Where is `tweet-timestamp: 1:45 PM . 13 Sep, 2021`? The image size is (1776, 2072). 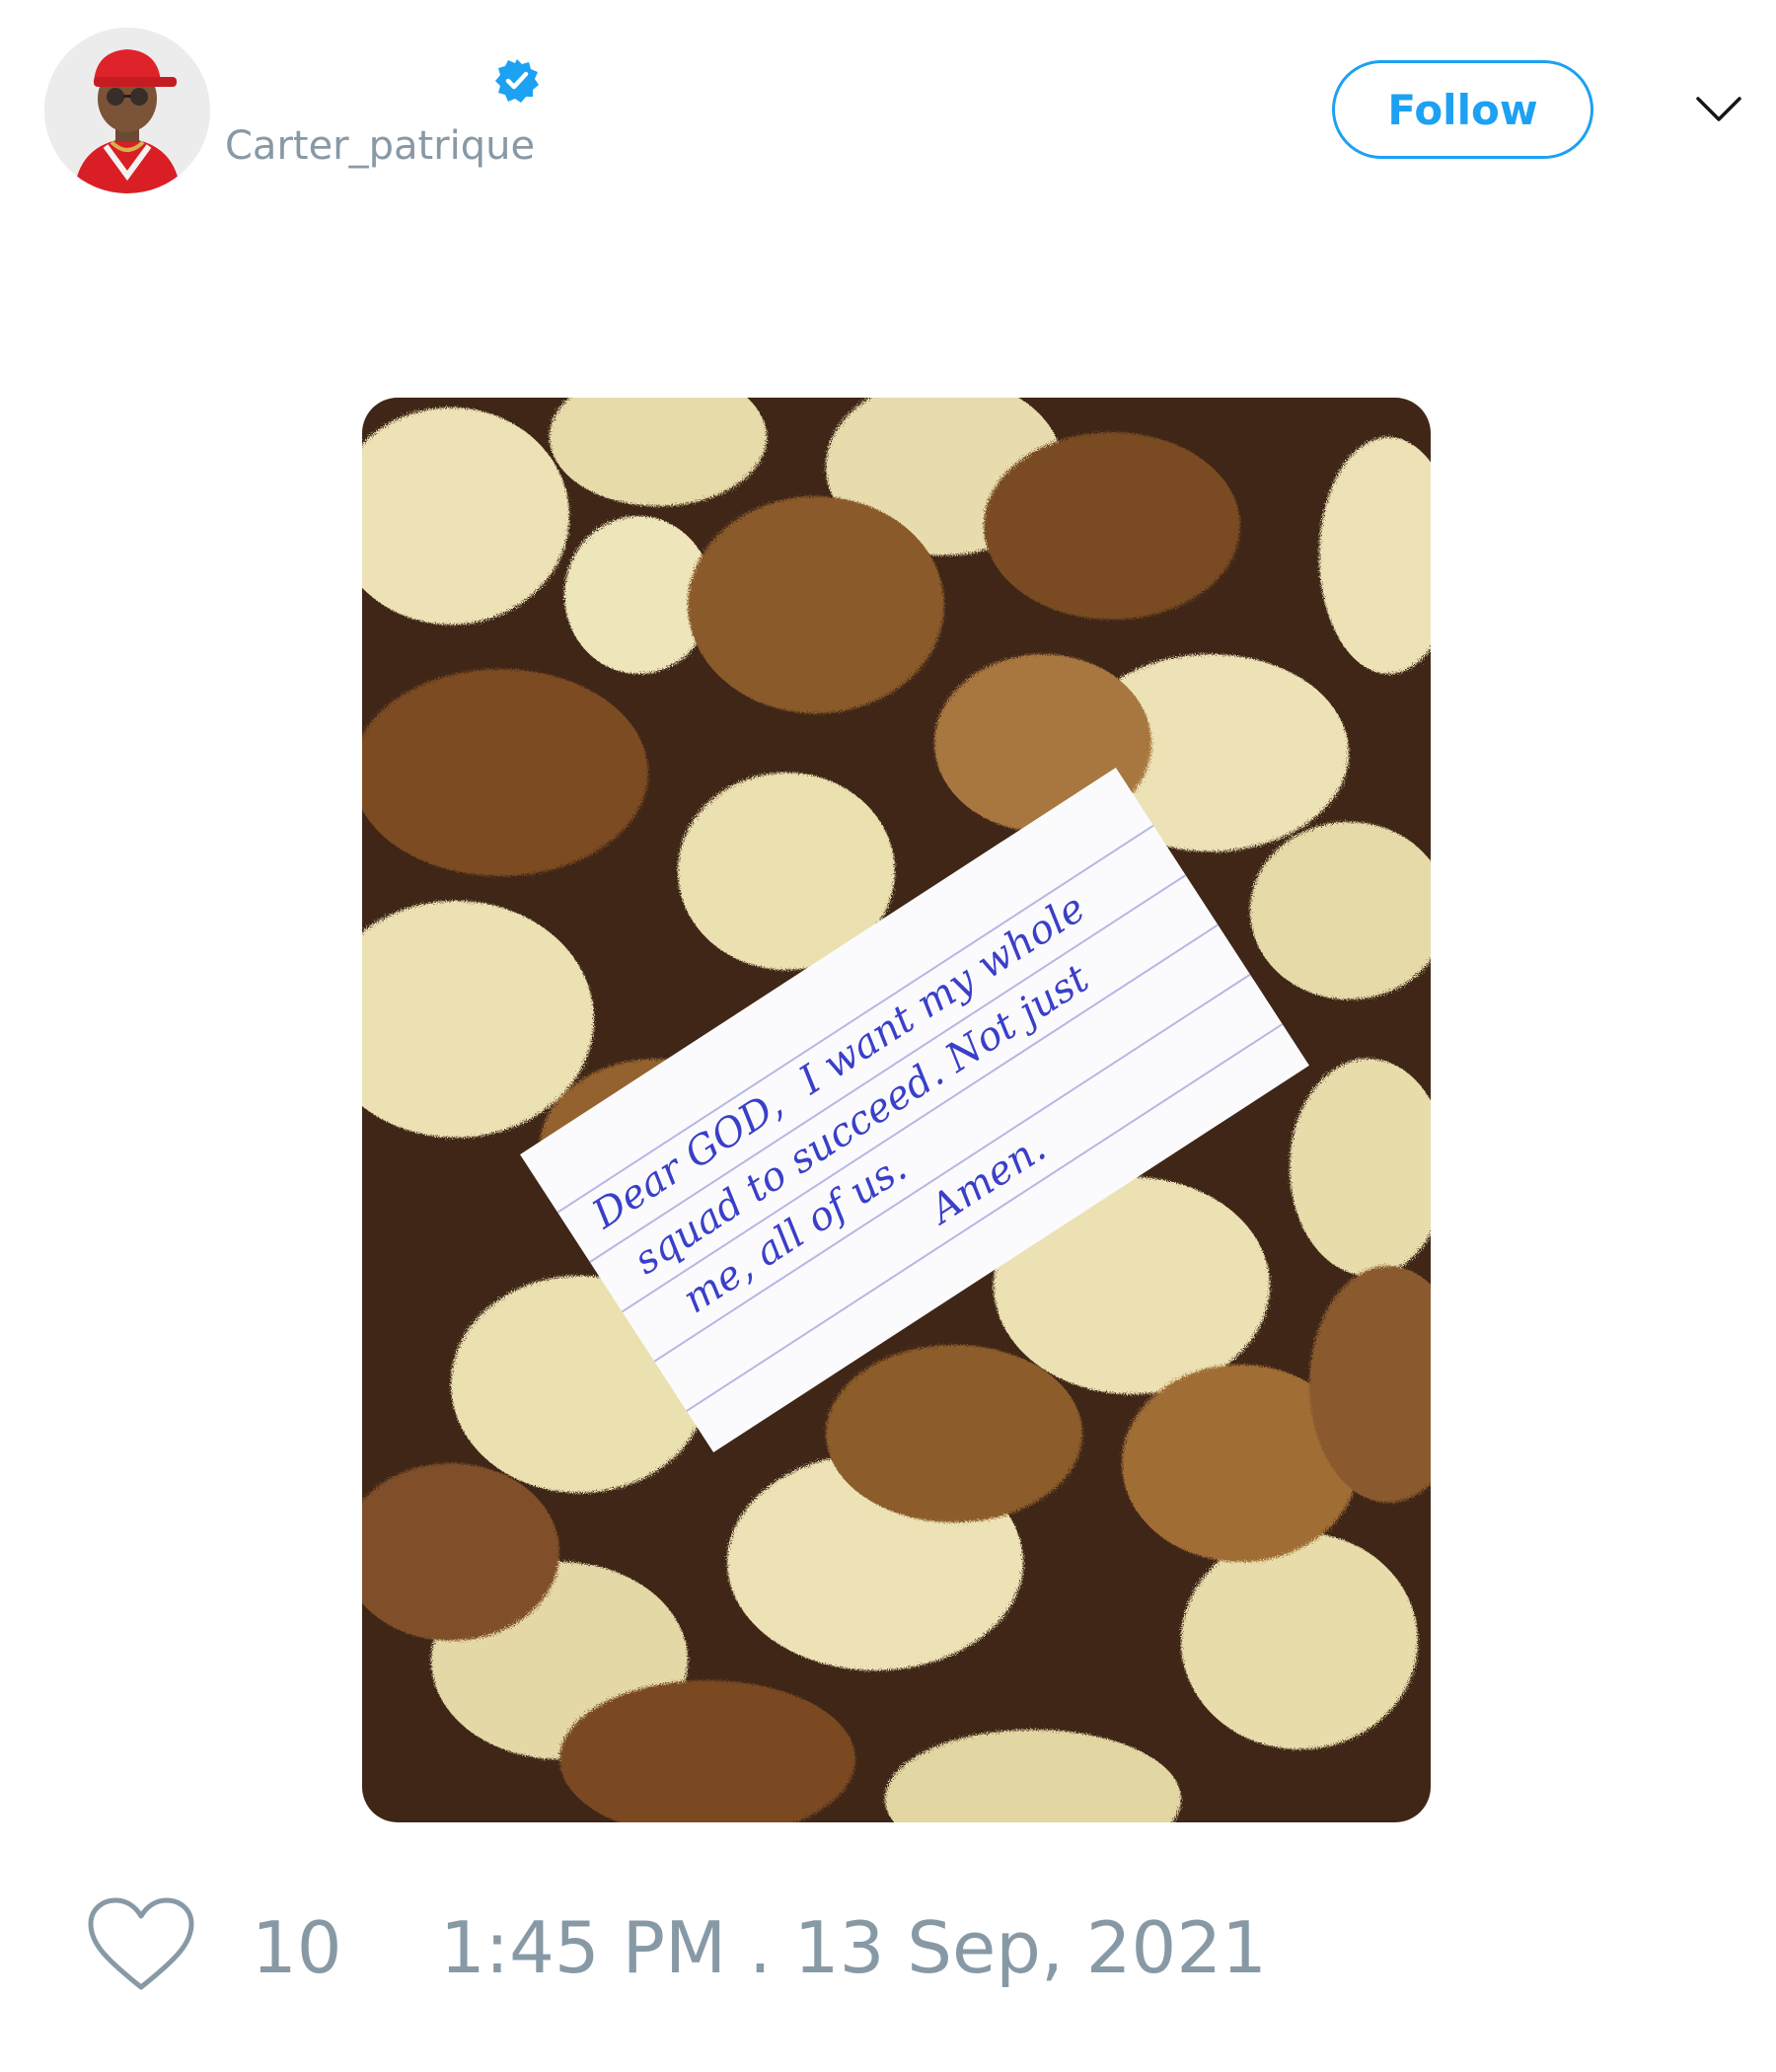 tweet-timestamp: 1:45 PM . 13 Sep, 2021 is located at coordinates (854, 1948).